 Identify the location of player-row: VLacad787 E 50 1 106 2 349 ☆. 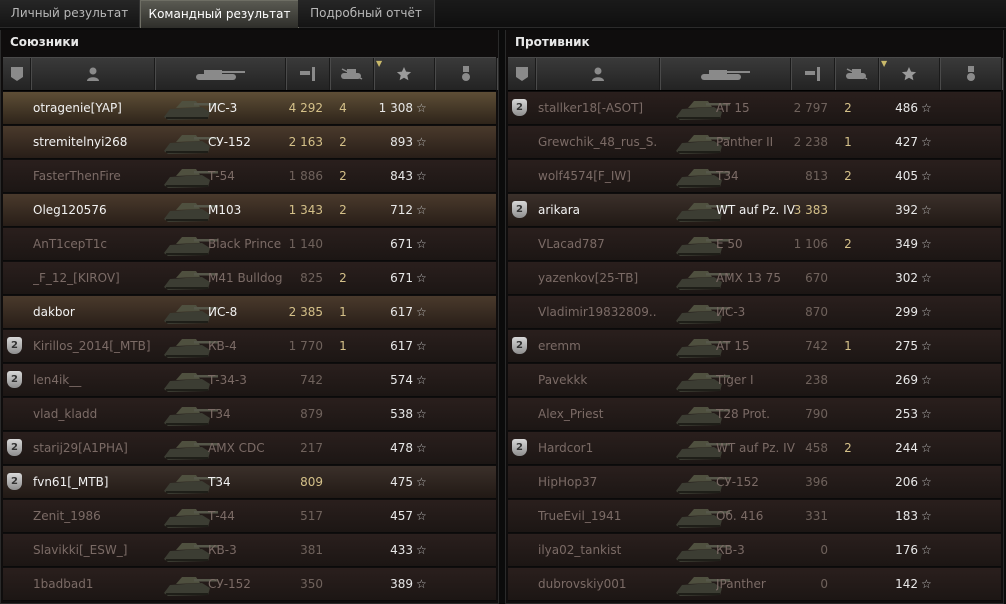
(754, 244).